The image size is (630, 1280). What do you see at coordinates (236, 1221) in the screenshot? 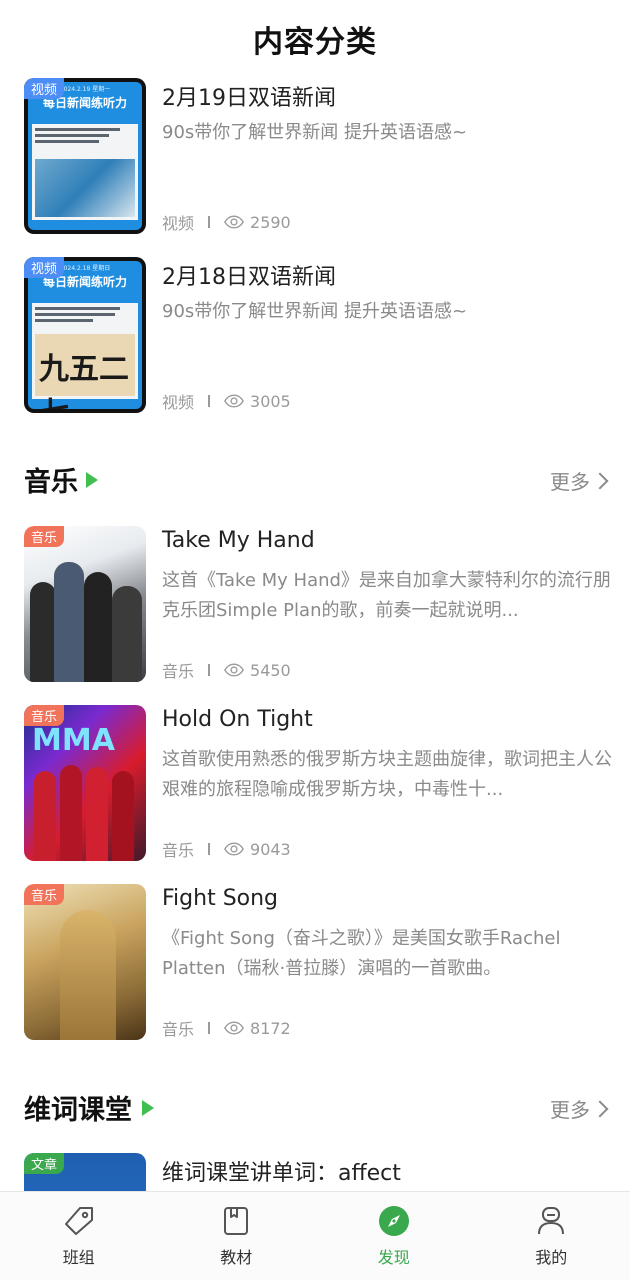
I see `book-icon` at bounding box center [236, 1221].